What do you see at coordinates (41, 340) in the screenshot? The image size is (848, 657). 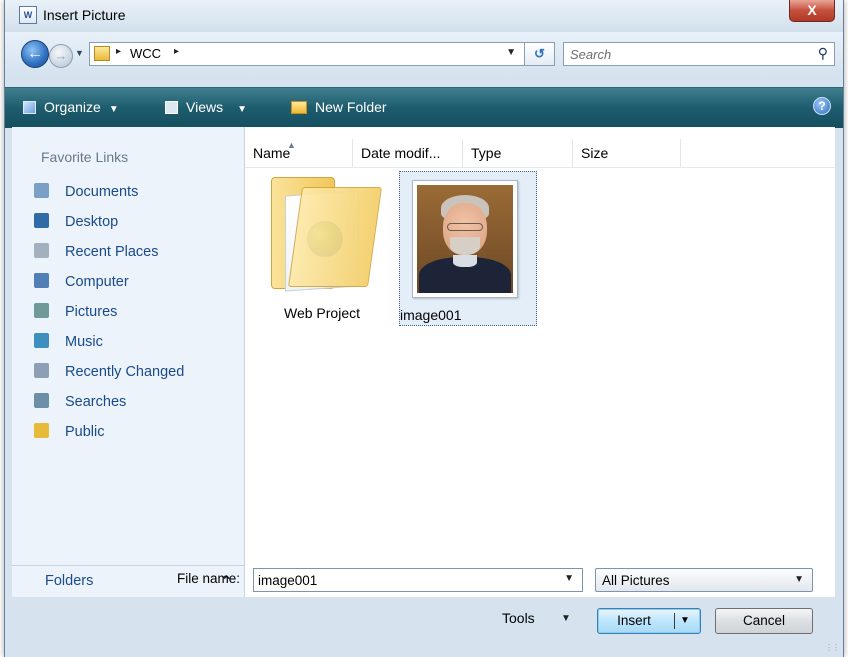 I see `music-icon` at bounding box center [41, 340].